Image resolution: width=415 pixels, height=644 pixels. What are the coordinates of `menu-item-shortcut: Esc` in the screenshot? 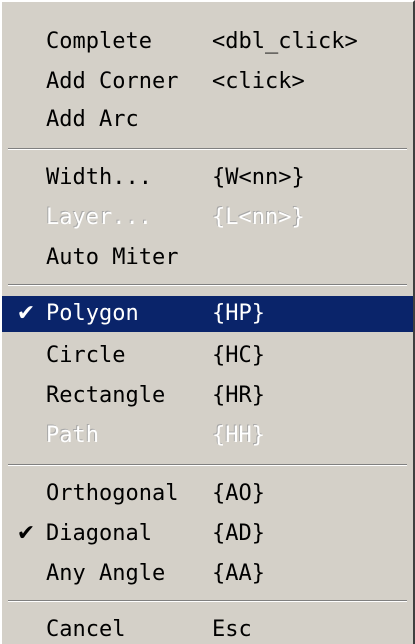 It's located at (232, 629).